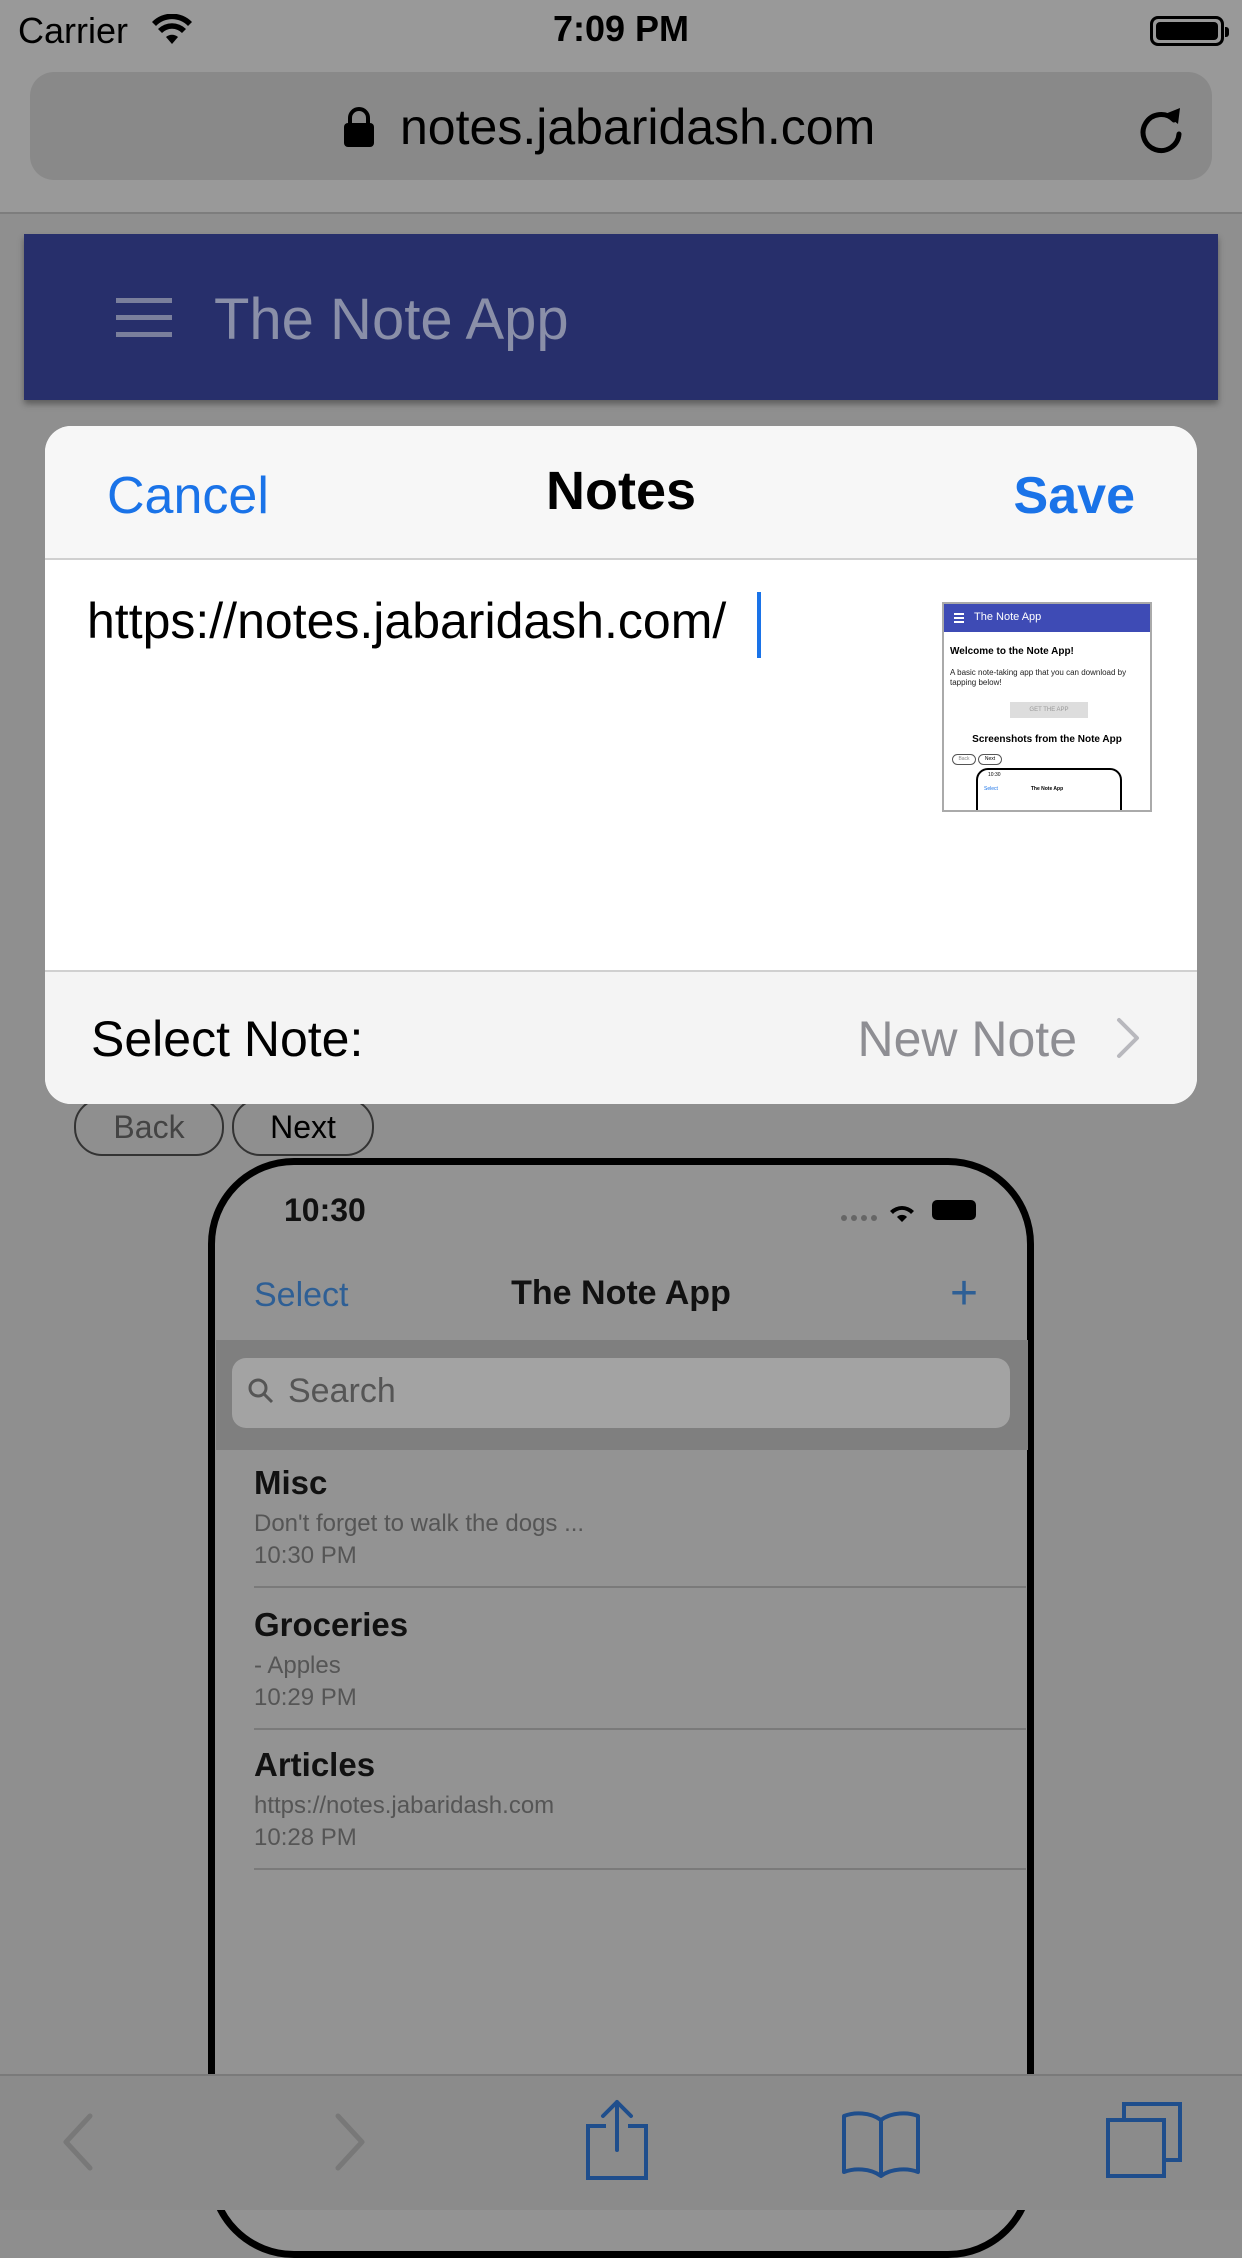  Describe the element at coordinates (305, 1837) in the screenshot. I see `mockup-note-time: 10:28 PM` at that location.